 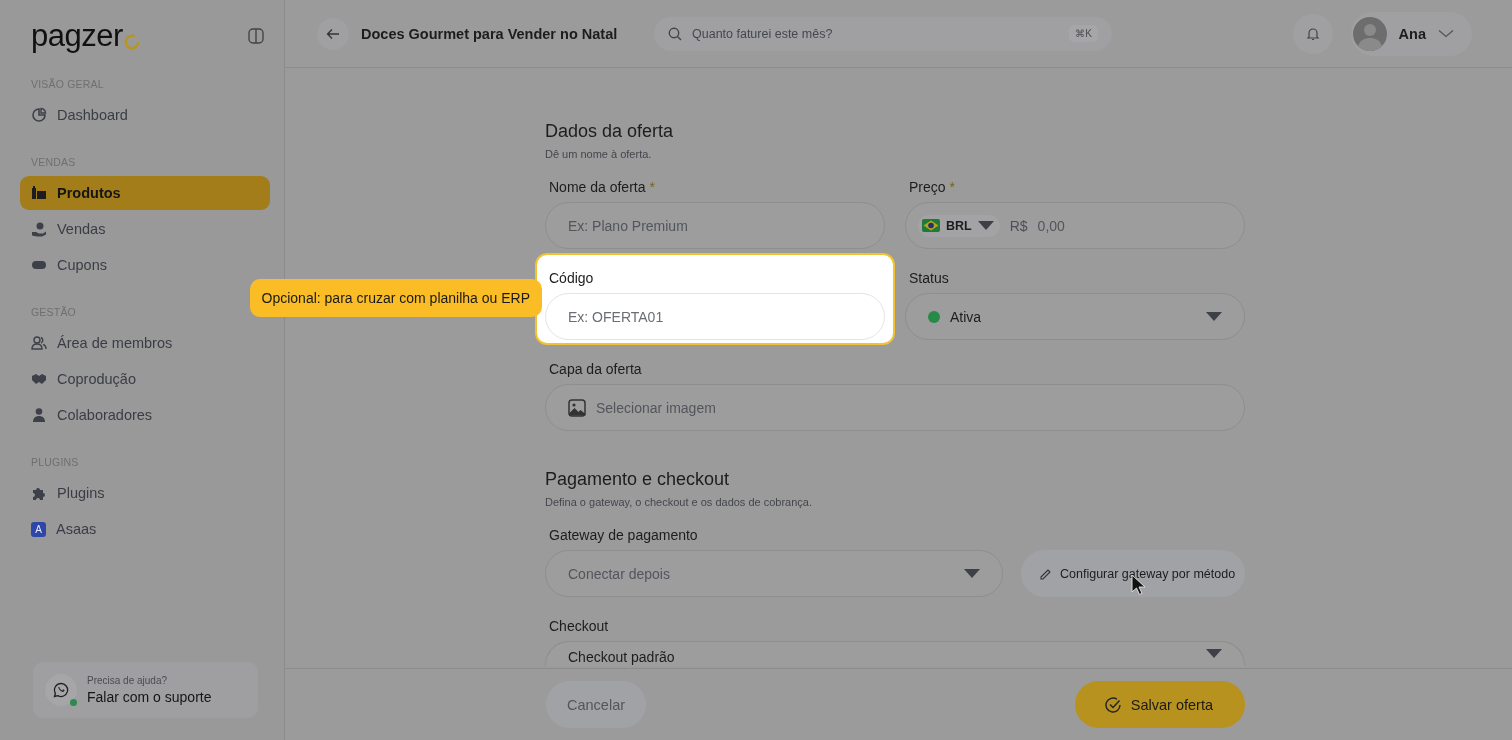 What do you see at coordinates (1159, 704) in the screenshot?
I see `save-button: Salvar oferta` at bounding box center [1159, 704].